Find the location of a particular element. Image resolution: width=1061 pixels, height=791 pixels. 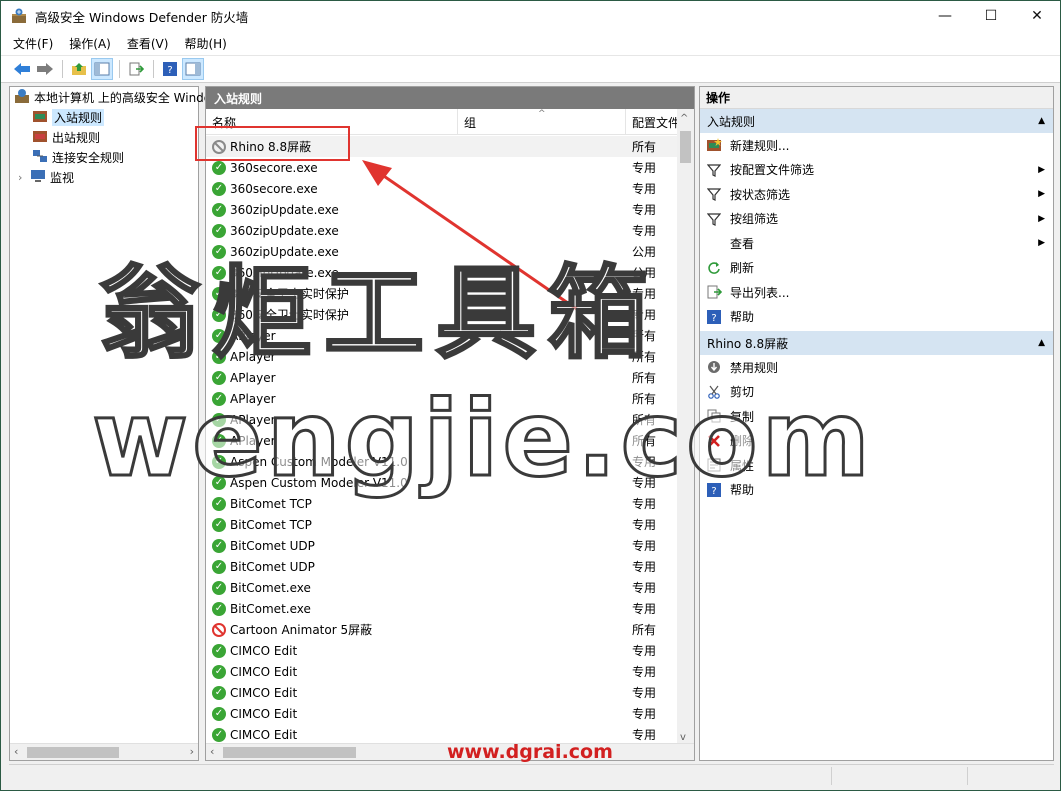

action-item: 查看 ▶ is located at coordinates (876, 243).